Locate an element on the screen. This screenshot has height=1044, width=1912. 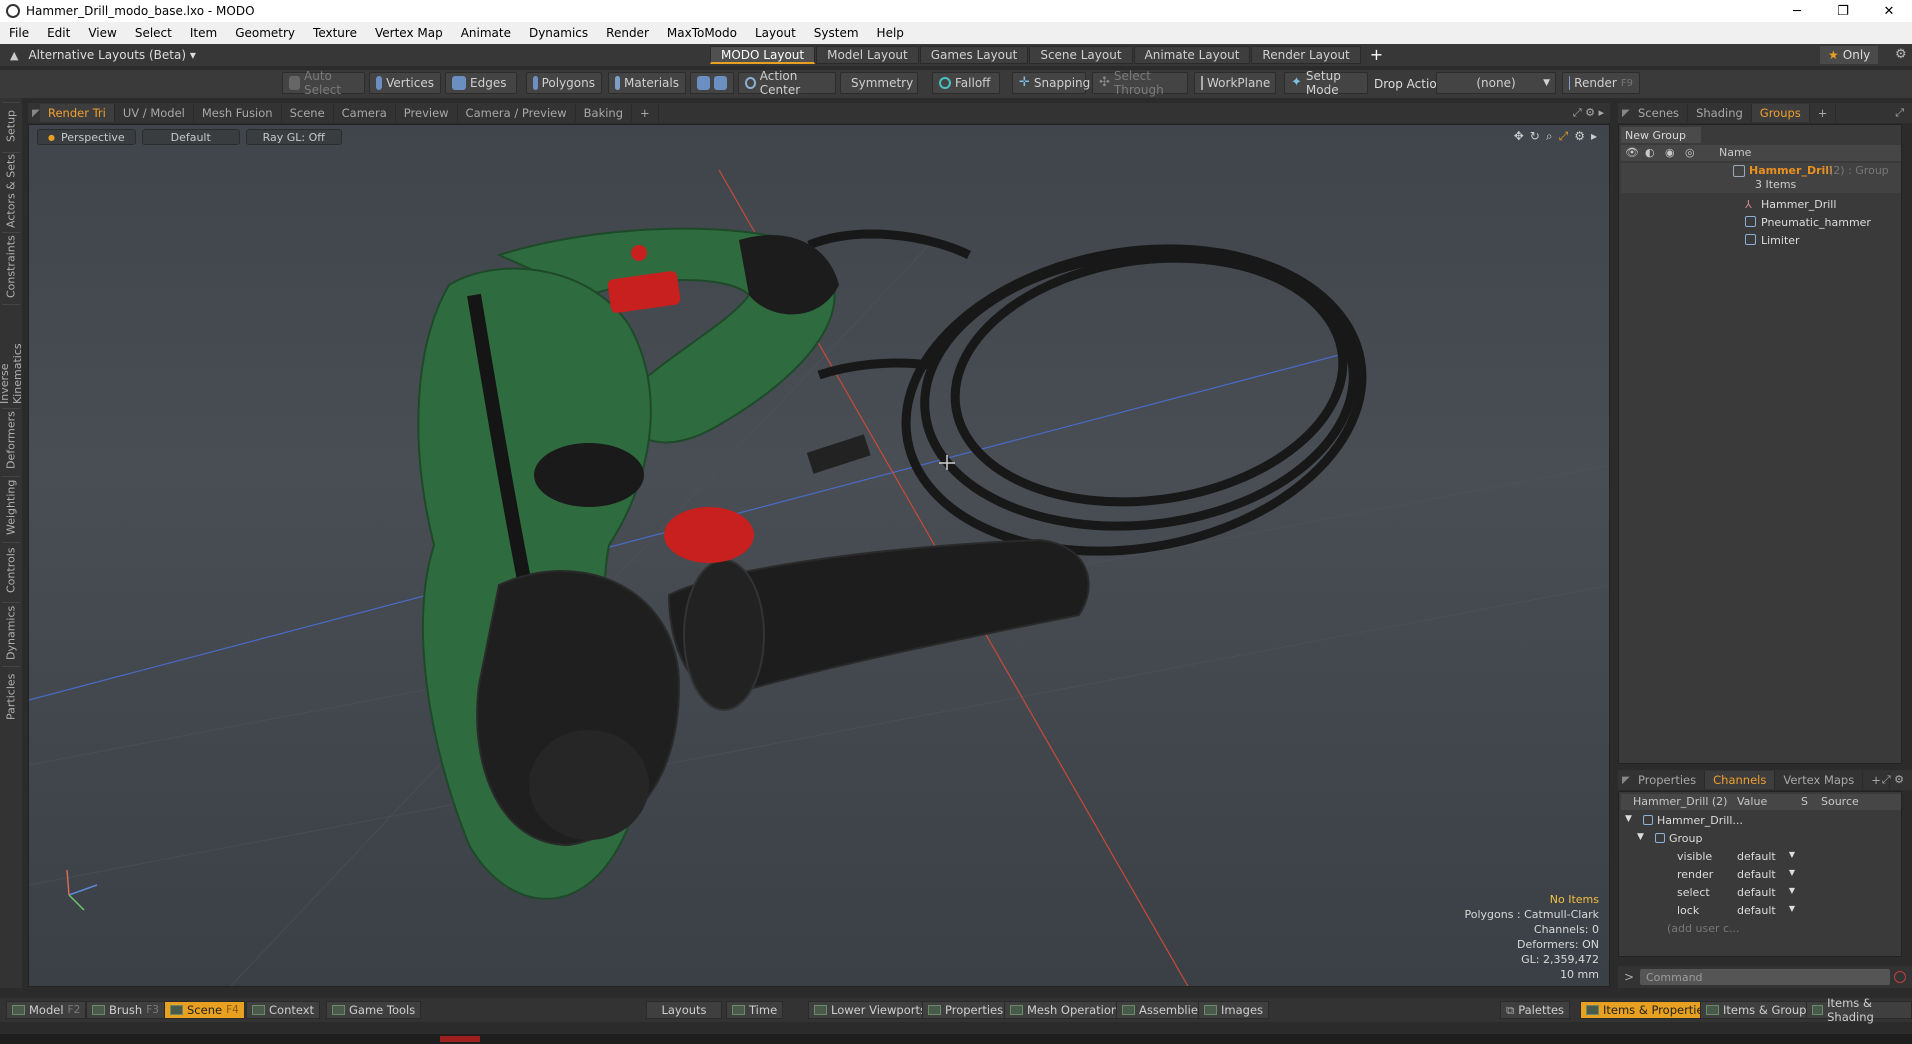
tab-scene: Scene is located at coordinates (308, 113).